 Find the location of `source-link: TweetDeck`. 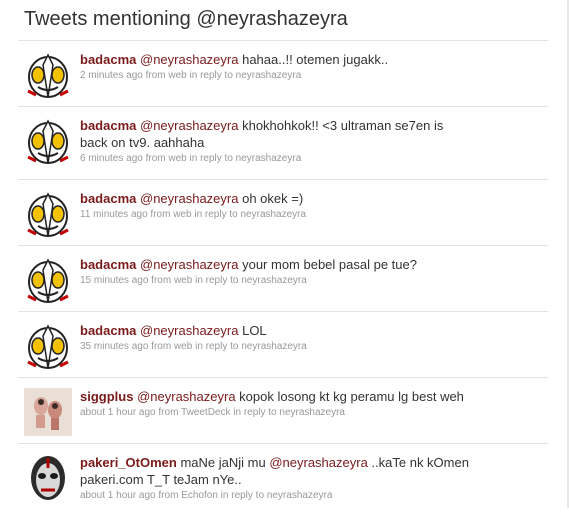

source-link: TweetDeck is located at coordinates (205, 412).